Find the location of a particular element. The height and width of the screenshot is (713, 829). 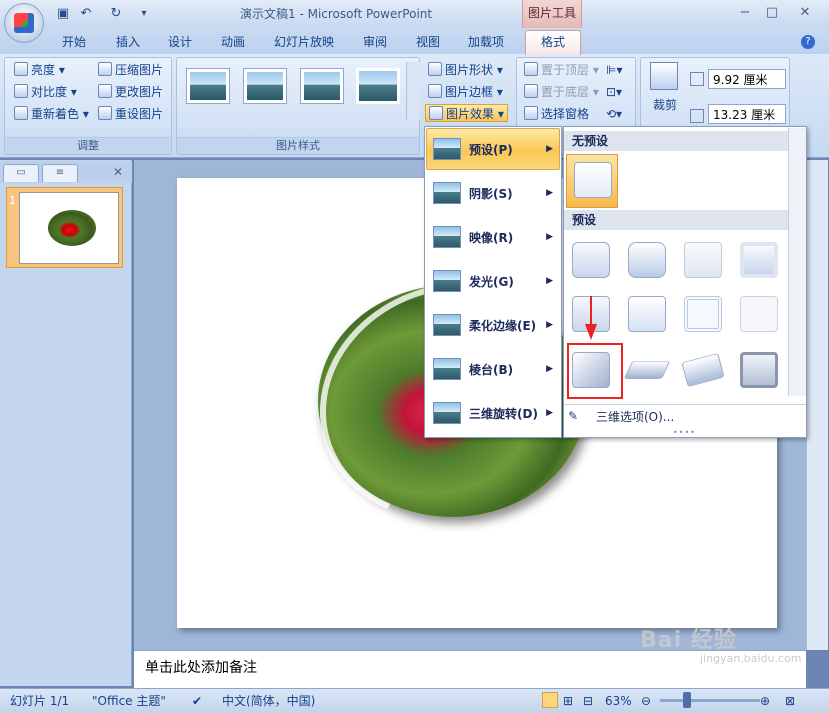

picture-effects-icon is located at coordinates (436, 113).